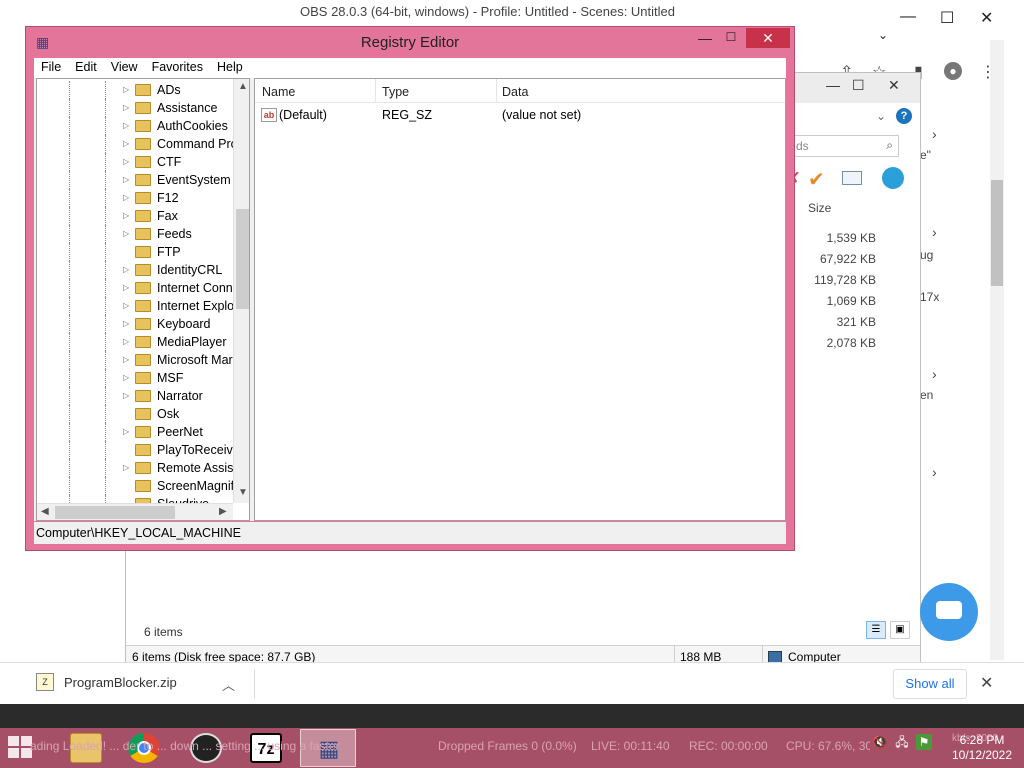 This screenshot has height=768, width=1024. What do you see at coordinates (228, 684) in the screenshot?
I see `chevron-up-icon: ︿` at bounding box center [228, 684].